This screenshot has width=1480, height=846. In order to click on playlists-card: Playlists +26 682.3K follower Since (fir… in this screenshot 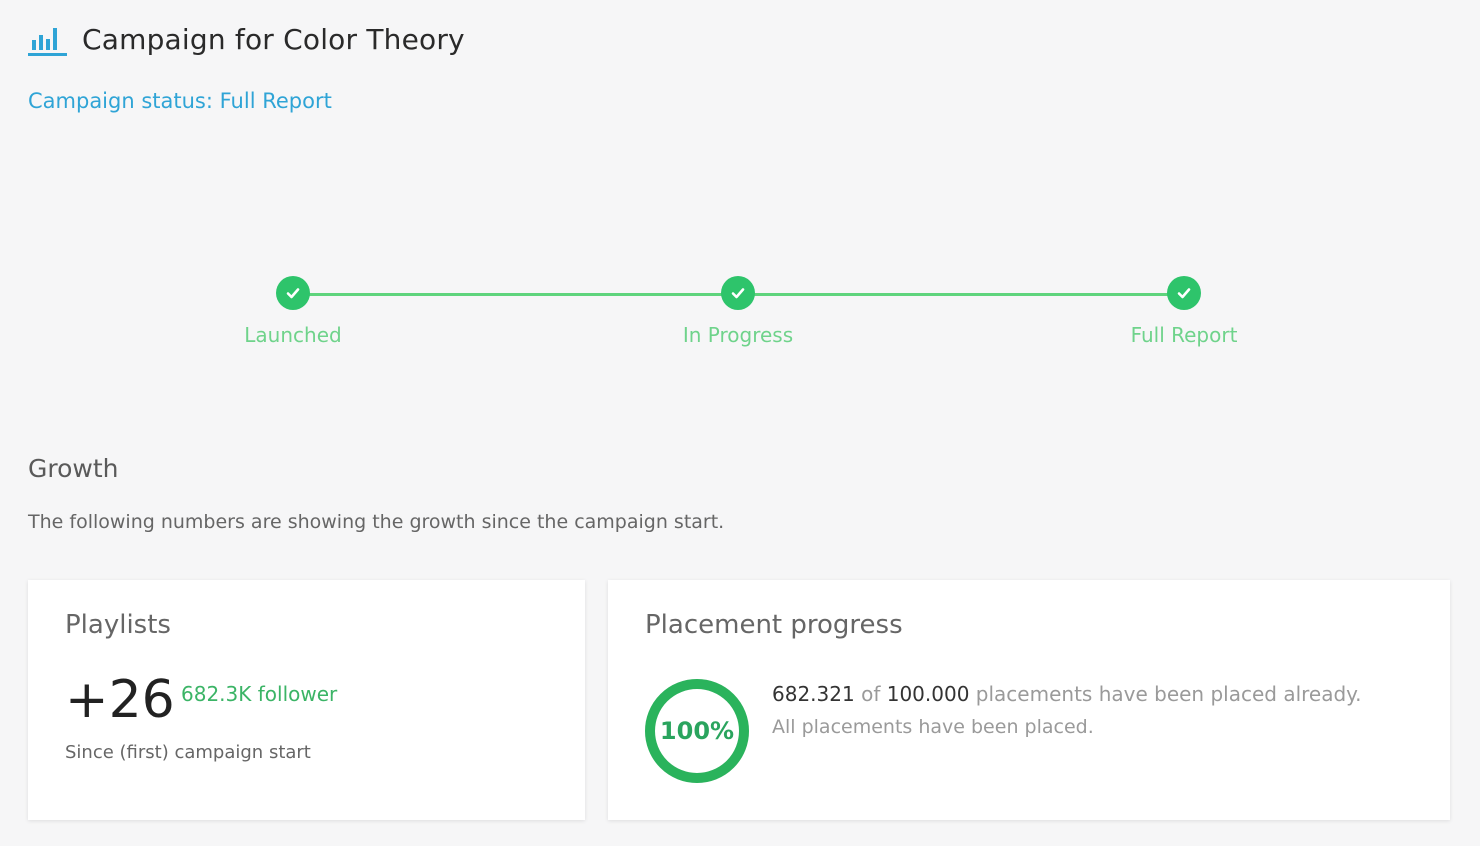, I will do `click(306, 700)`.